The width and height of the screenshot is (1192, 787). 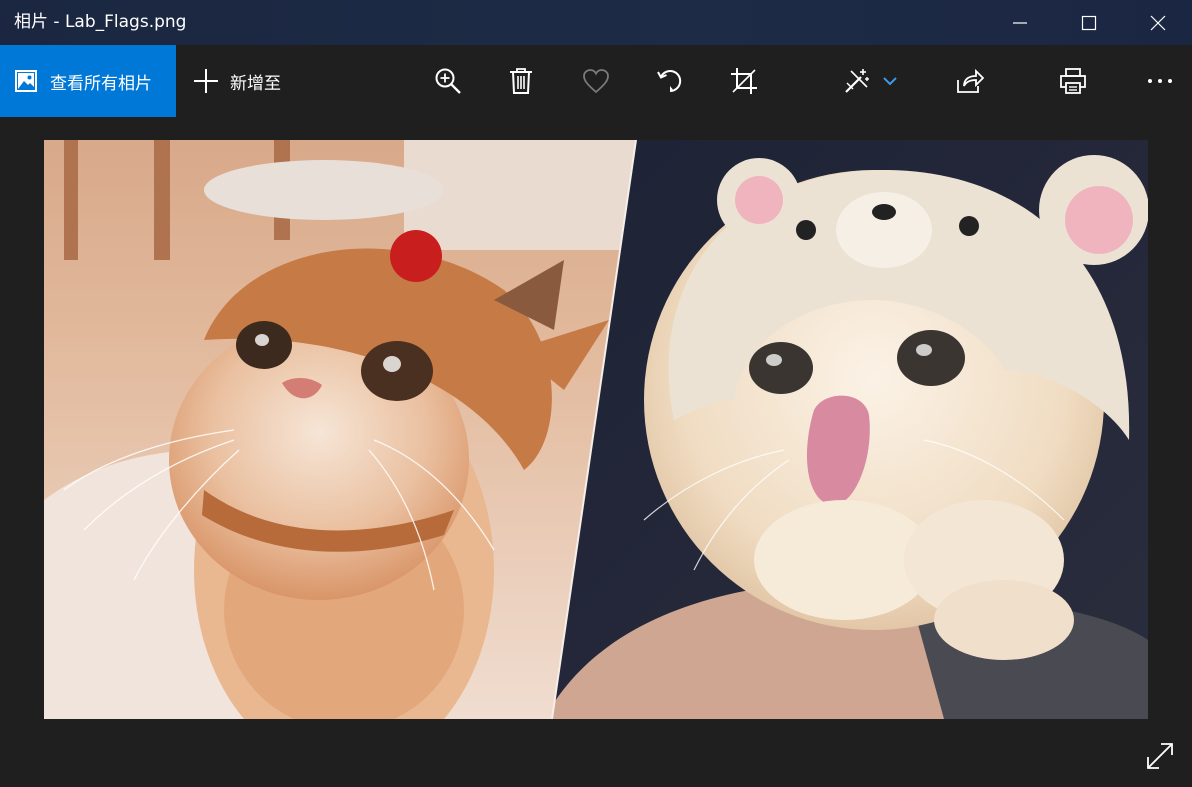 I want to click on chevron-down-icon, so click(x=890, y=81).